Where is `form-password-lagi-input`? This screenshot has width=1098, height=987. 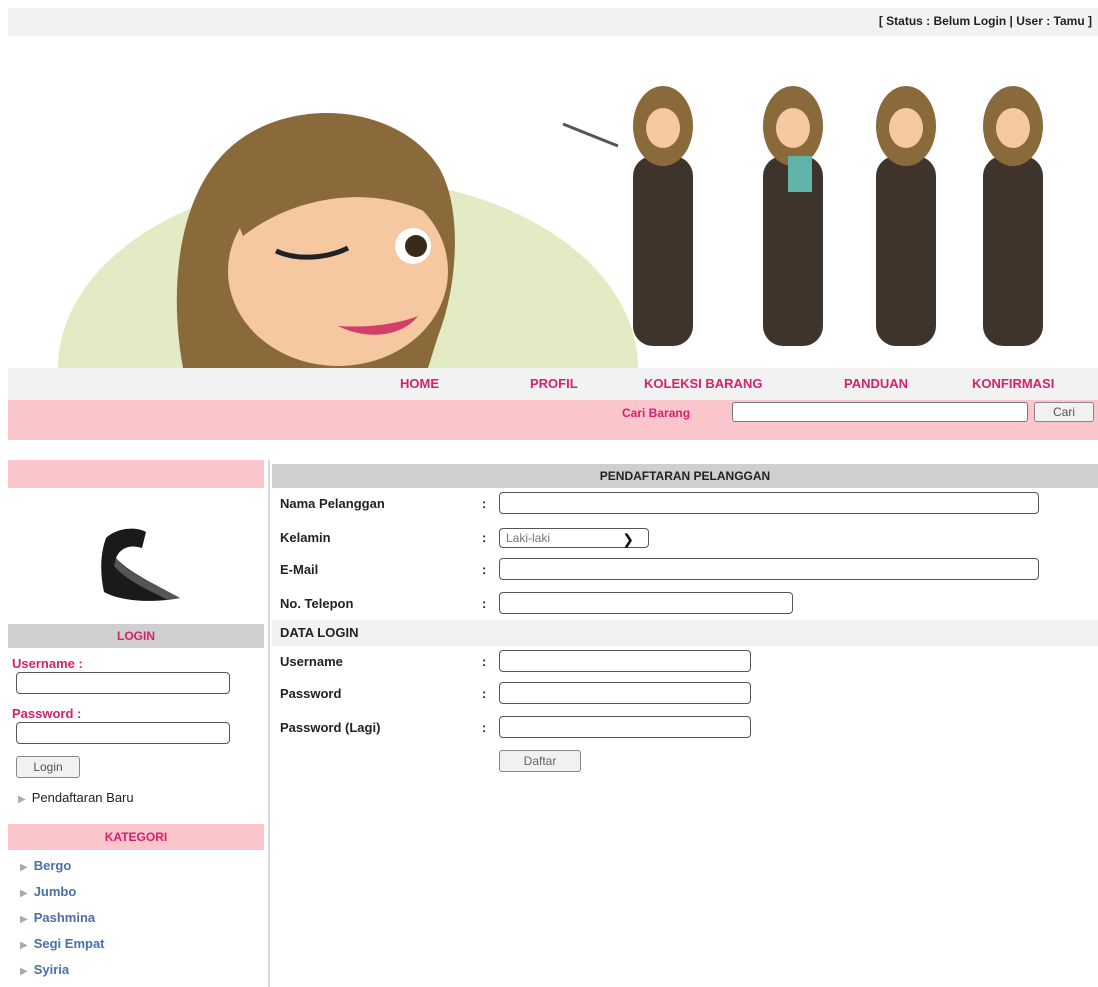 form-password-lagi-input is located at coordinates (625, 727).